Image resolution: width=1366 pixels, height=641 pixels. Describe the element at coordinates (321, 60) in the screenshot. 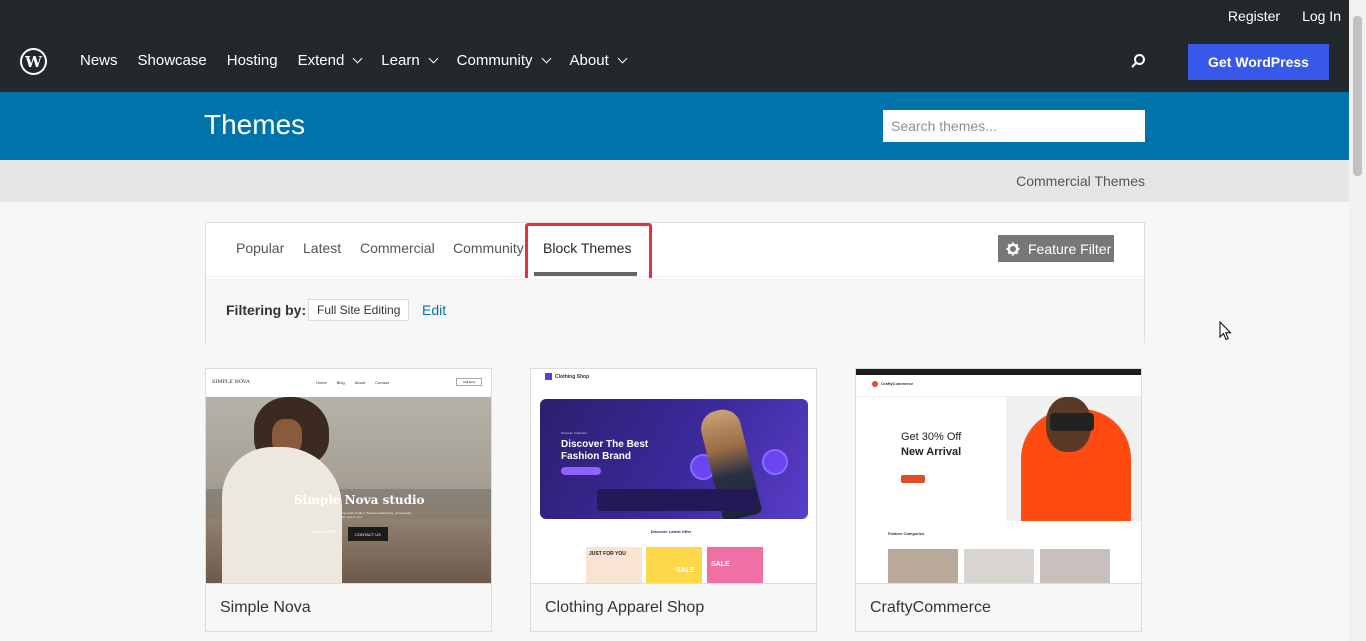

I see `nav-label: Extend` at that location.